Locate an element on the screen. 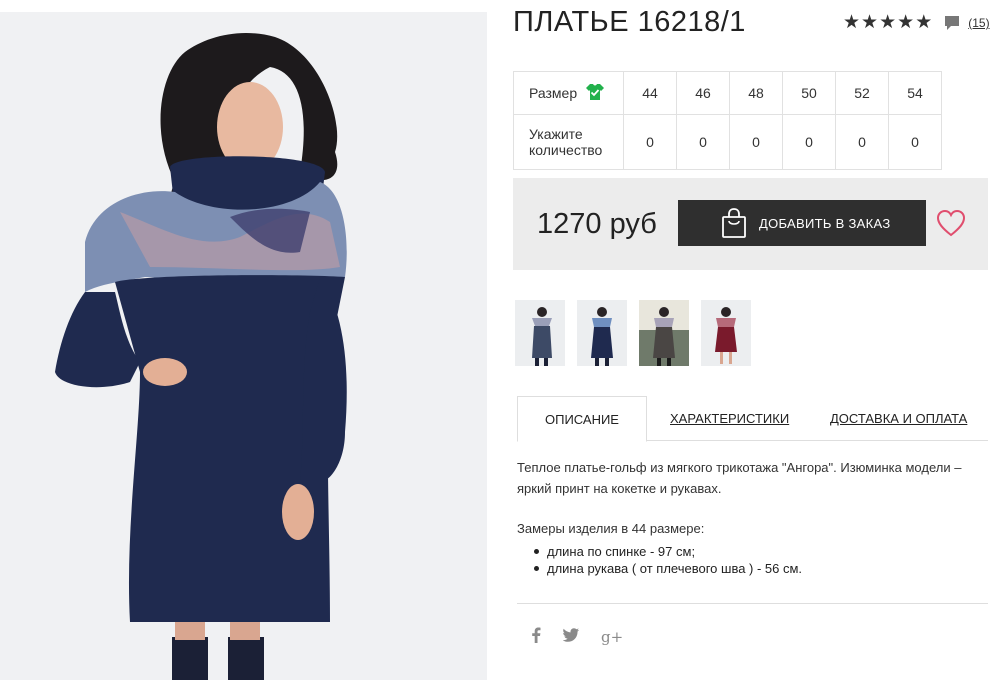 The width and height of the screenshot is (993, 680). quantity-input-48: 0 is located at coordinates (756, 142).